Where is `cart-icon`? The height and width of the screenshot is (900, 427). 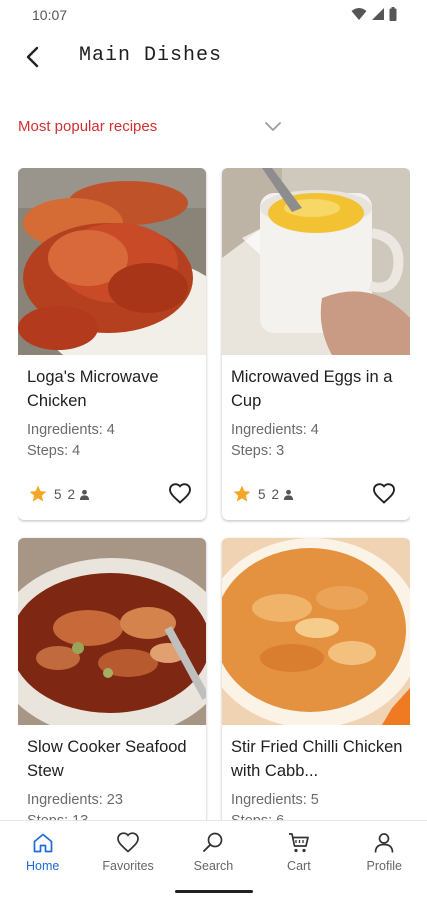
cart-icon is located at coordinates (298, 843).